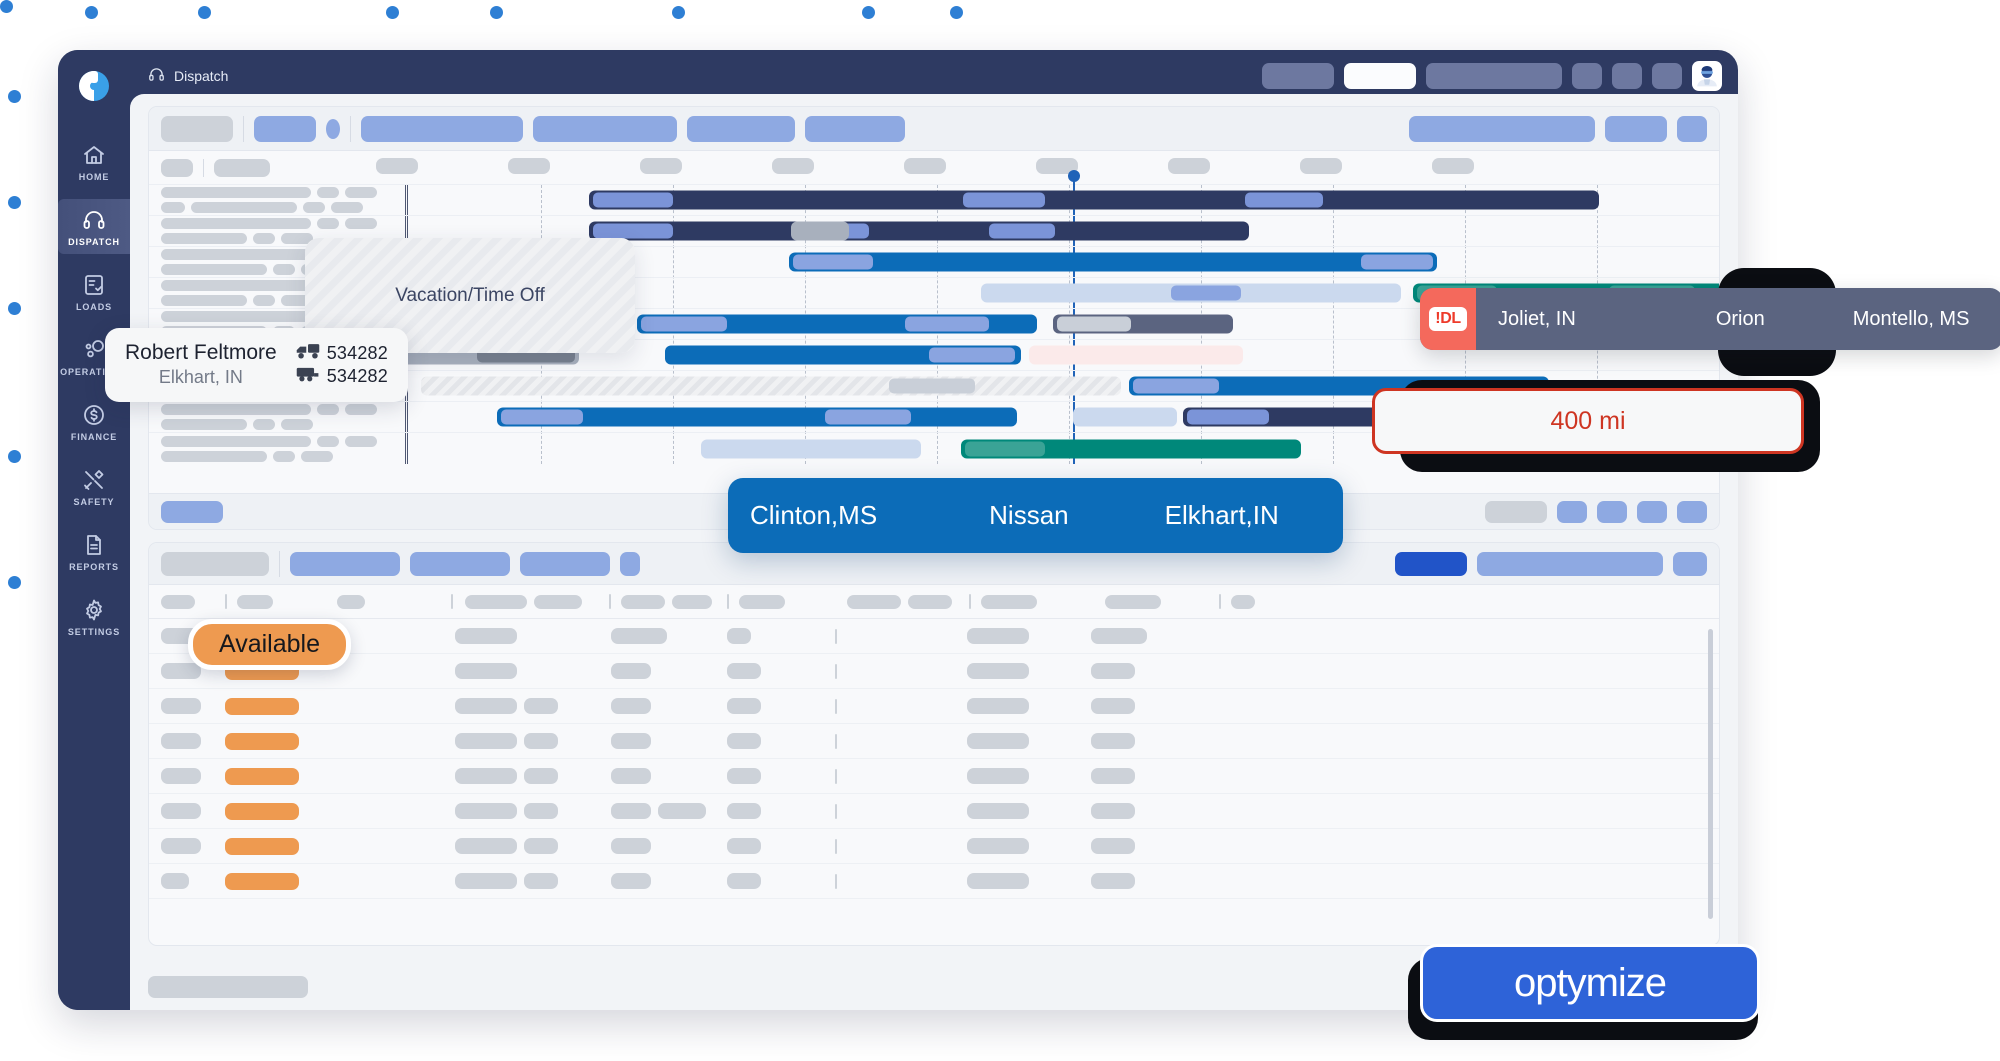 The image size is (2000, 1061). I want to click on toolbar-round-chip, so click(333, 128).